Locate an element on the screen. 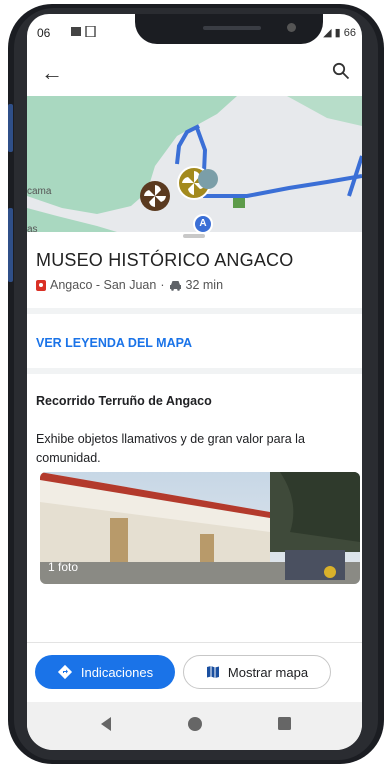  museum-photo-image is located at coordinates (200, 528).